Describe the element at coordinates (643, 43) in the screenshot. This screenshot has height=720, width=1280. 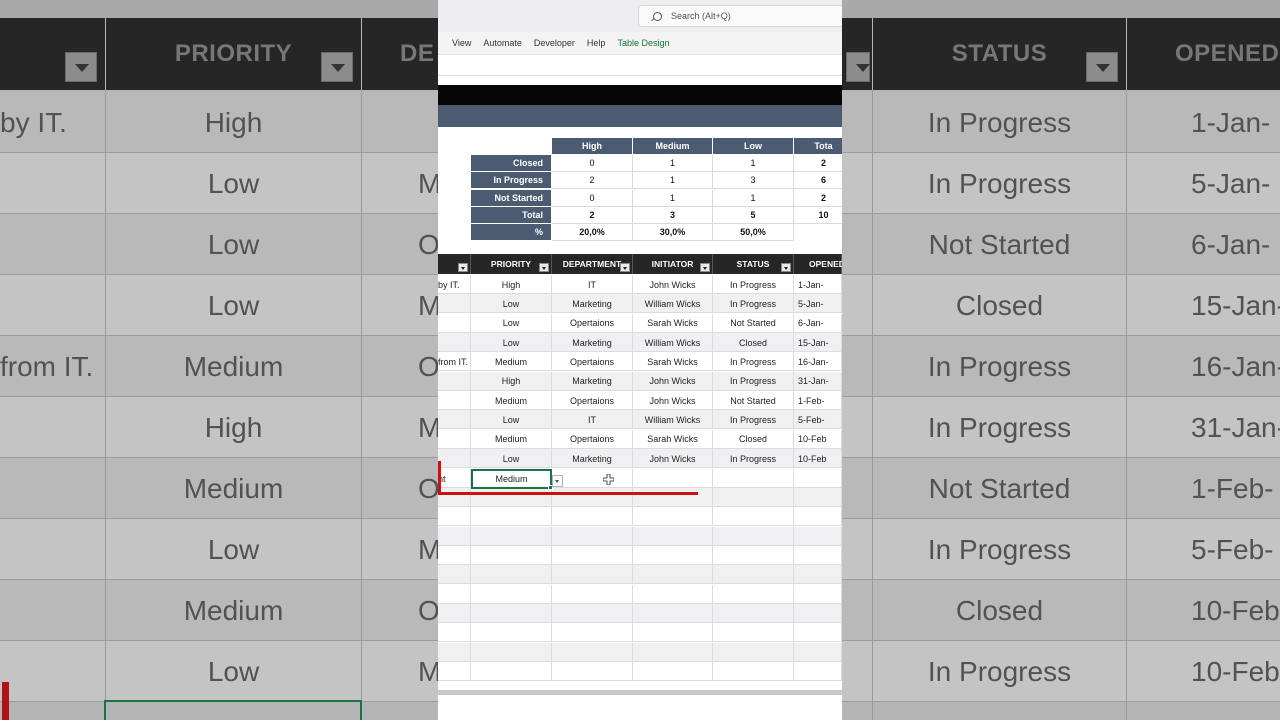
I see `tab-table-design: Table Design` at that location.